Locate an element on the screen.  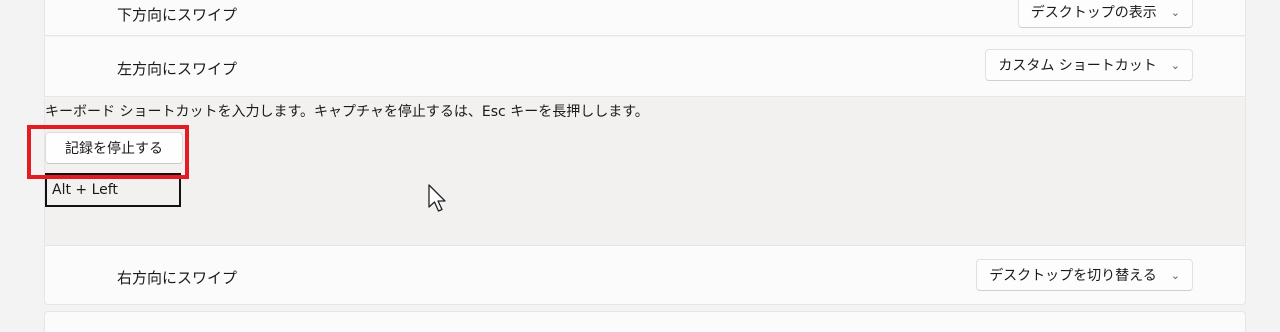
swipe-left-dropdown-value: カスタム ショートカット is located at coordinates (1077, 66).